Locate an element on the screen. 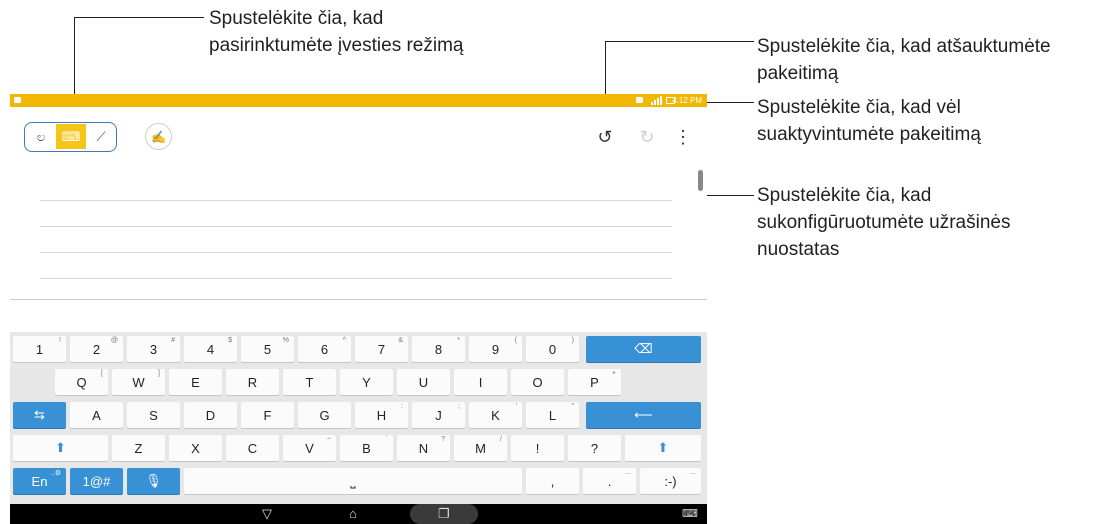  shift-key-right: ⬆ is located at coordinates (663, 448).